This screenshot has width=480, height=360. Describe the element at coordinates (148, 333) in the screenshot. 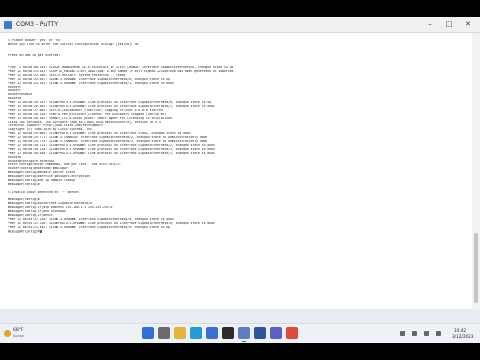

I see `start-icon` at that location.